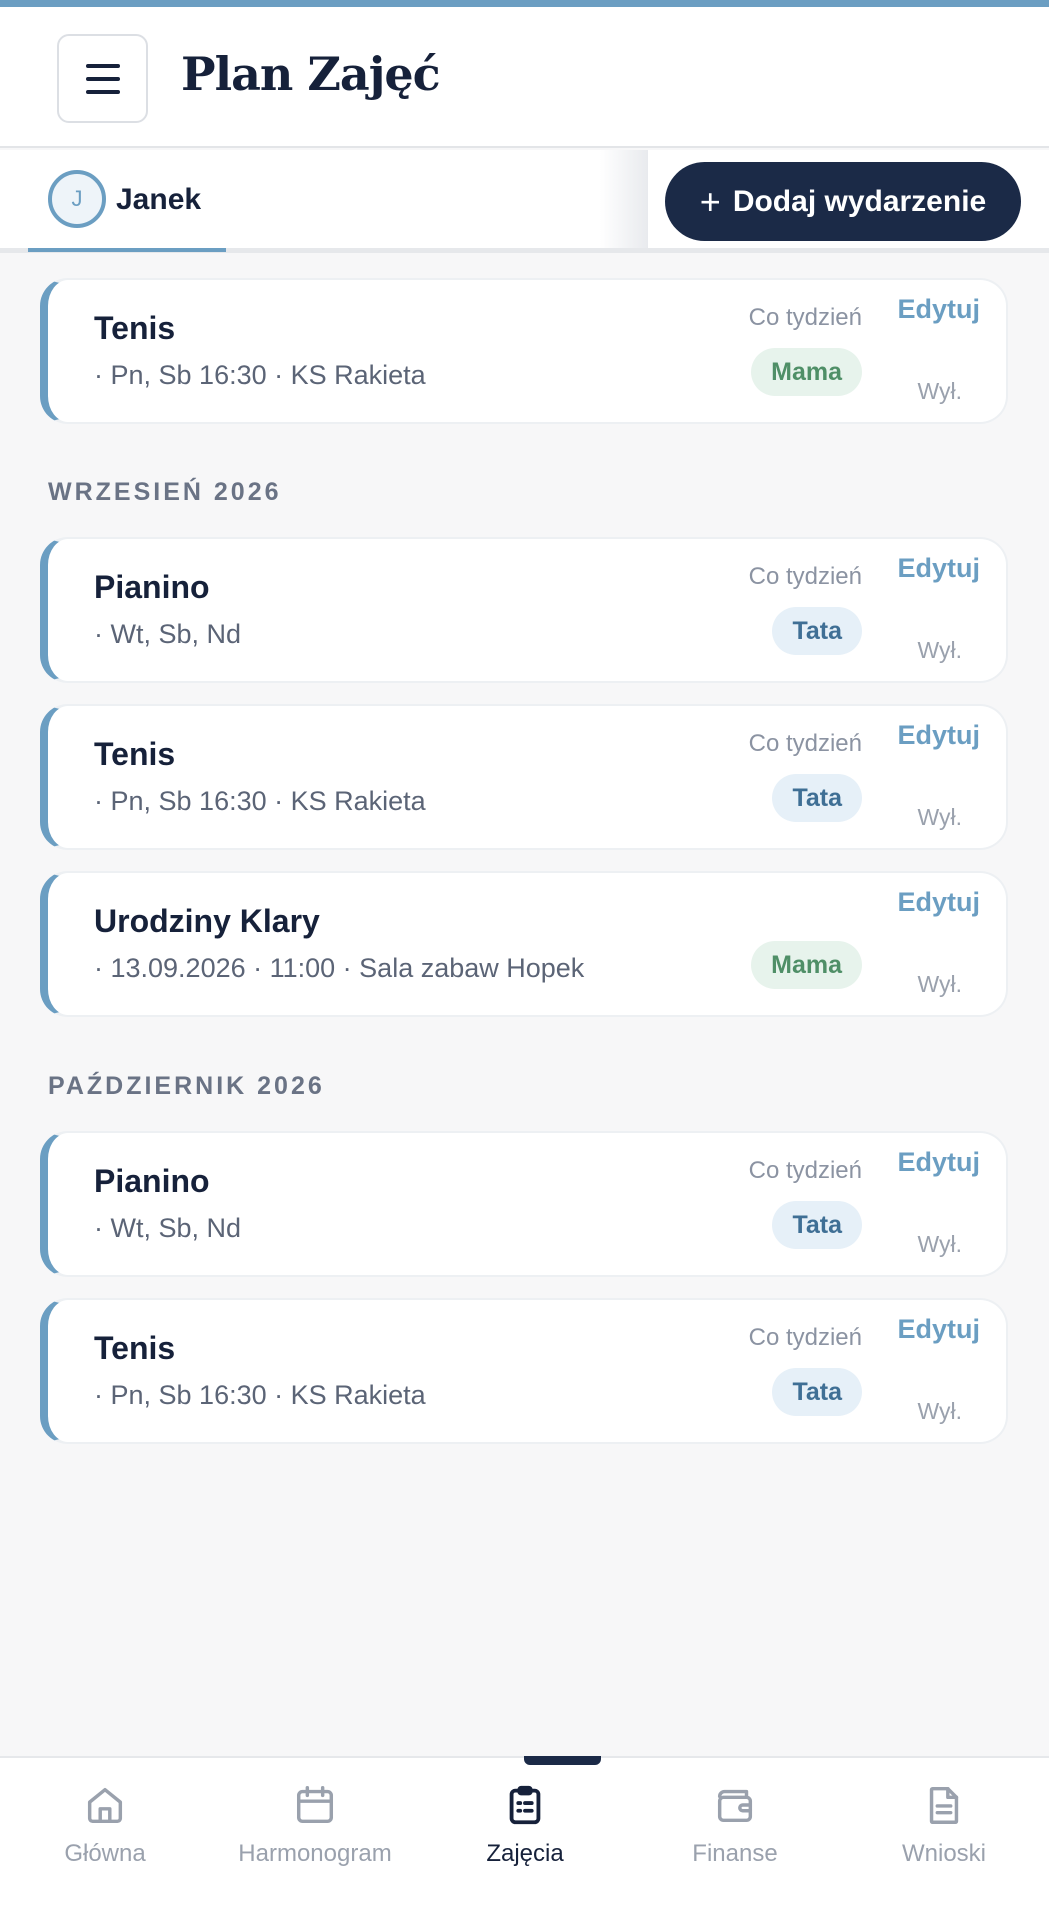 Image resolution: width=1049 pixels, height=1920 pixels. Describe the element at coordinates (105, 1805) in the screenshot. I see `home-icon` at that location.